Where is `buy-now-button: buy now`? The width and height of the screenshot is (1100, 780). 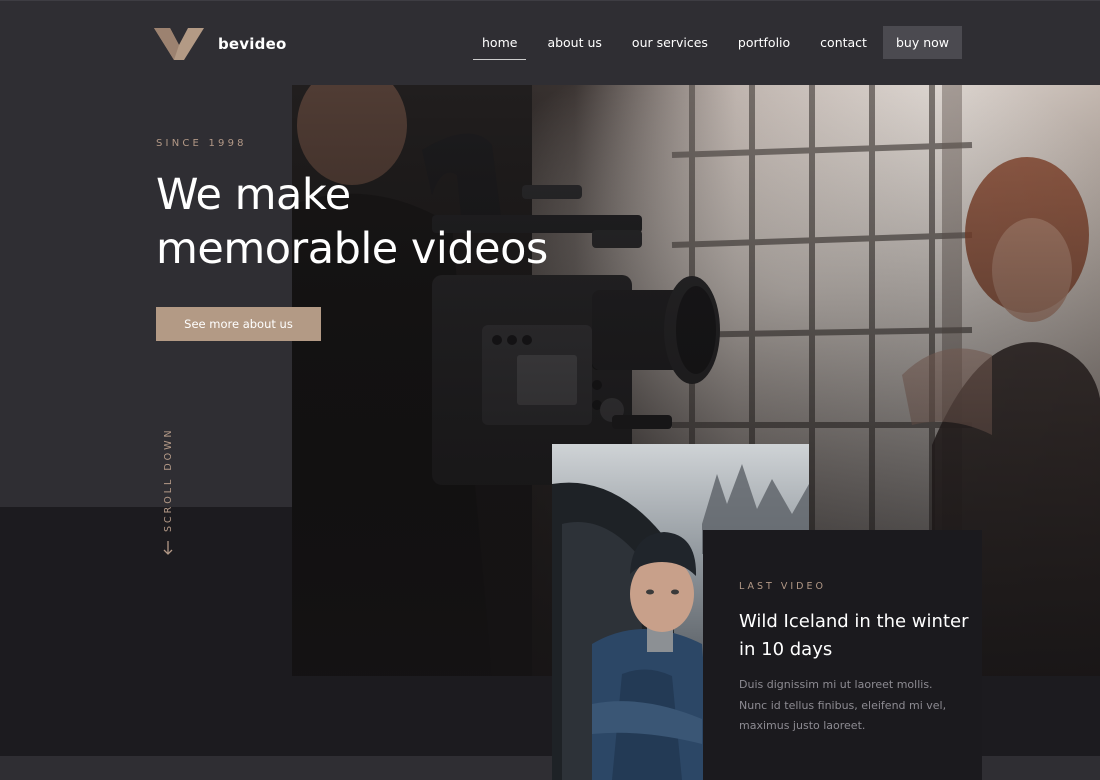 buy-now-button: buy now is located at coordinates (922, 42).